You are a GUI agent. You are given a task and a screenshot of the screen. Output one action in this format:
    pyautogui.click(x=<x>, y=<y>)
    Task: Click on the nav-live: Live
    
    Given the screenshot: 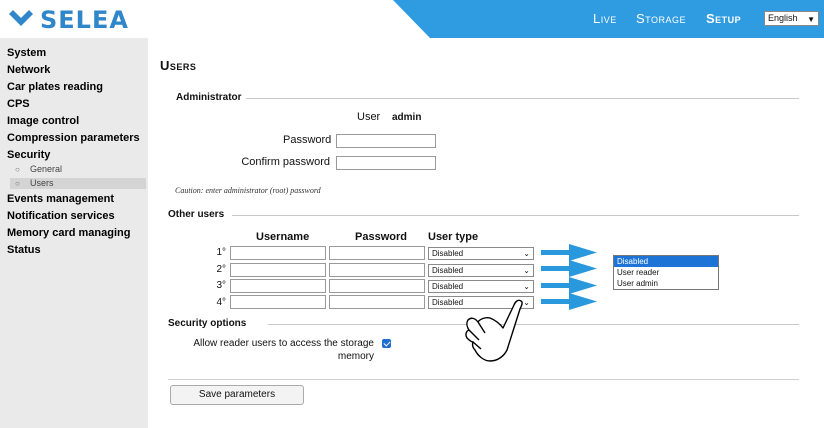 What is the action you would take?
    pyautogui.click(x=605, y=18)
    